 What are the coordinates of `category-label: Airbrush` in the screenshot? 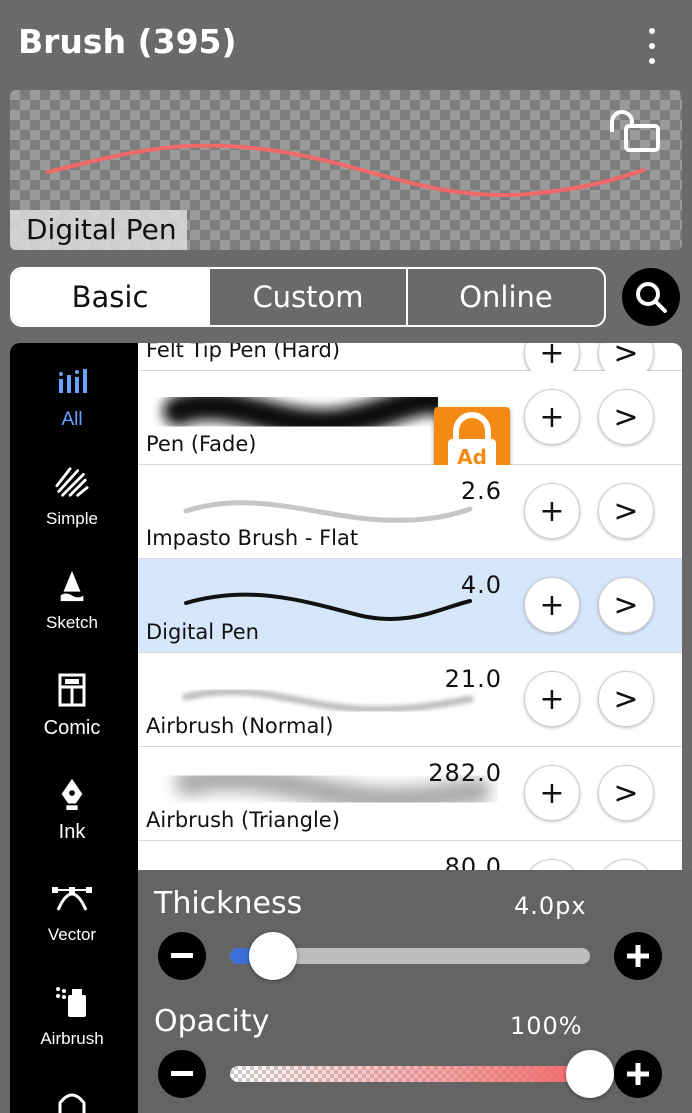 It's located at (72, 1038).